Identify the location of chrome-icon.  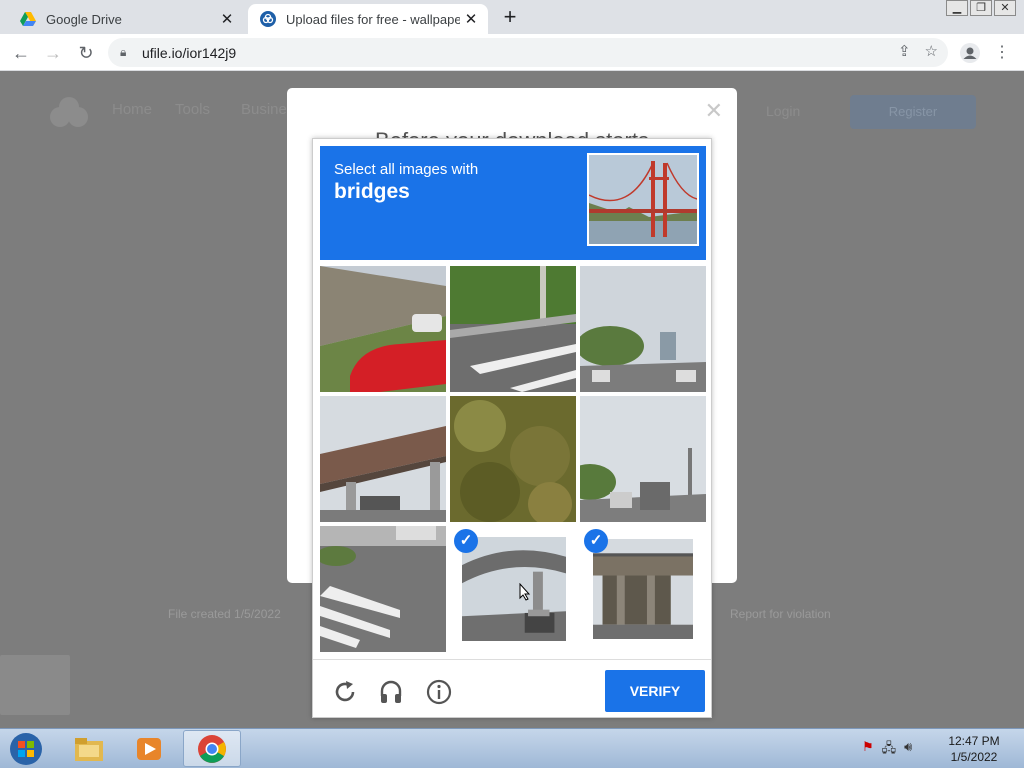
(212, 748).